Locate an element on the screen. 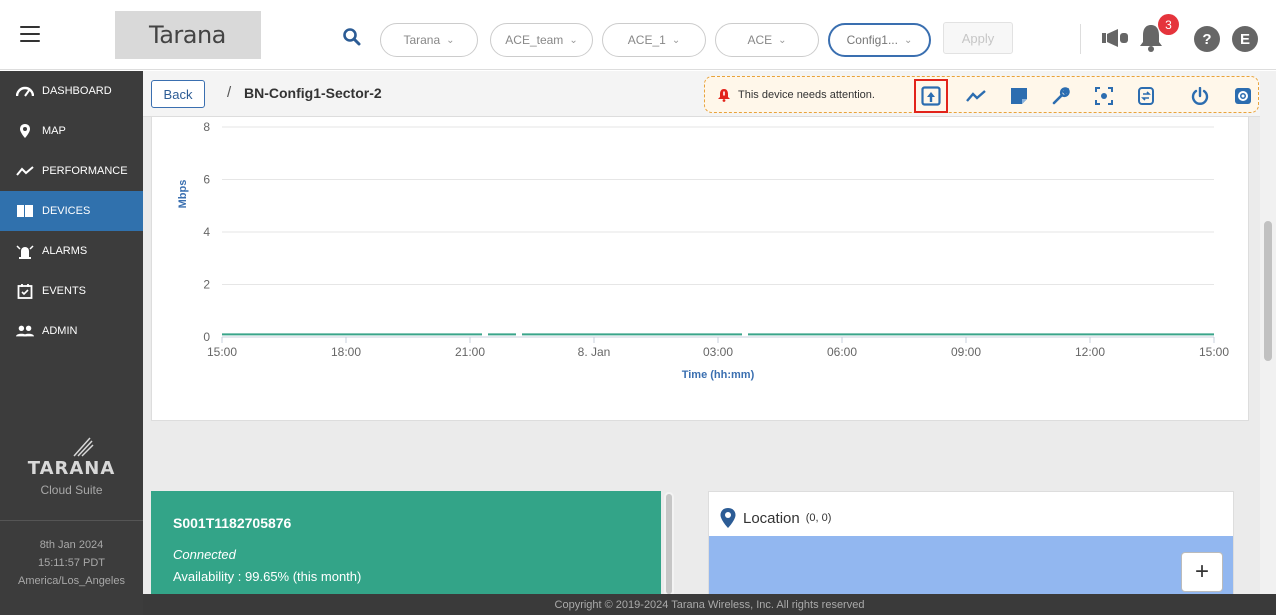  filter-chip-ace: ACE ⌄ is located at coordinates (767, 40).